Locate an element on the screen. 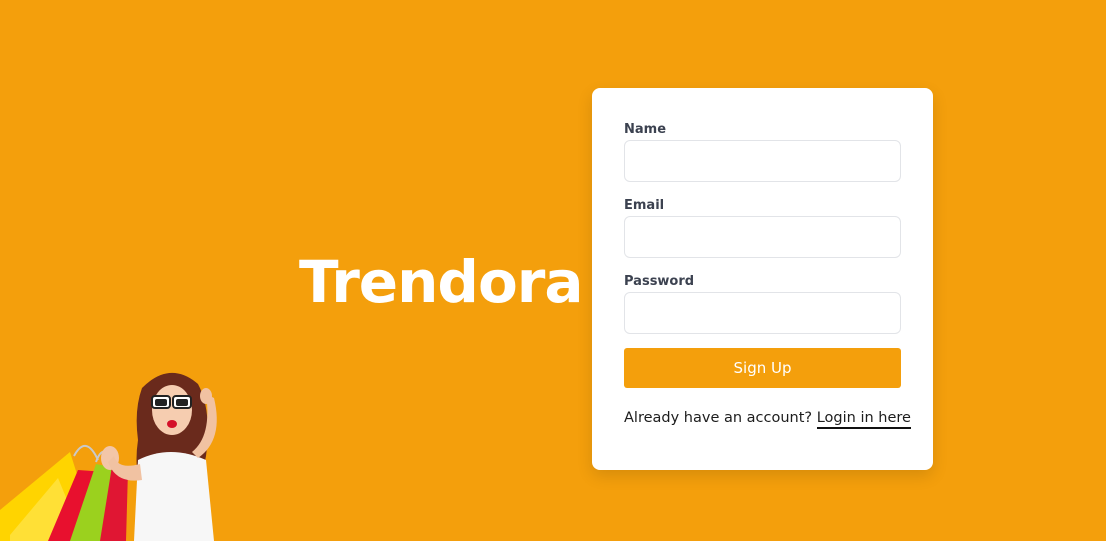  sign-up-button: Sign Up is located at coordinates (762, 368).